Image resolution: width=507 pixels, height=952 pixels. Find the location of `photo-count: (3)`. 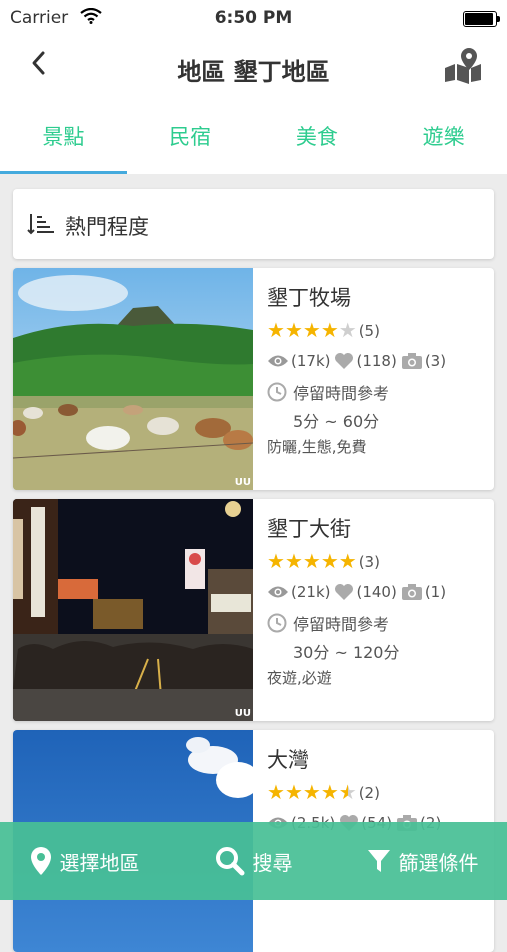

photo-count: (3) is located at coordinates (435, 361).